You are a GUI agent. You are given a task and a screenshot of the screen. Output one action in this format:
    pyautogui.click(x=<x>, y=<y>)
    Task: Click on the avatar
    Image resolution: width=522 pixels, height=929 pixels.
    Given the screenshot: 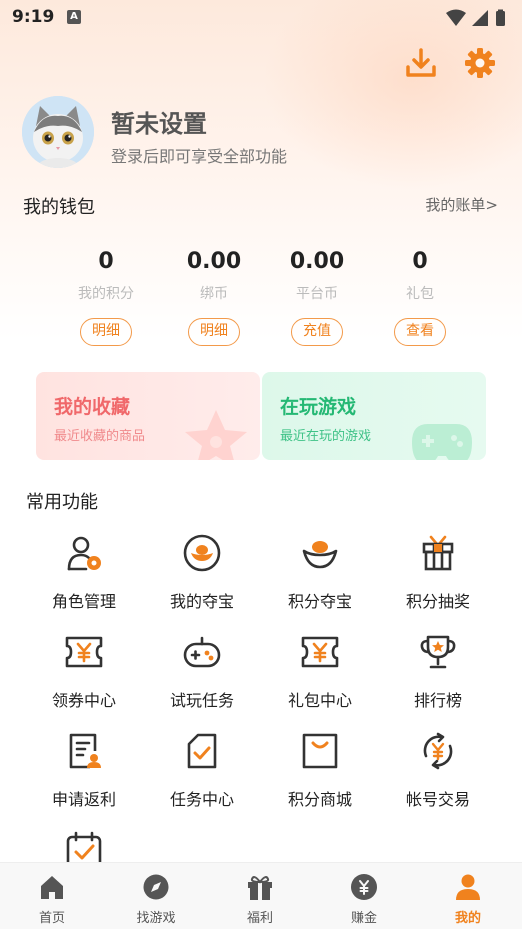 What is the action you would take?
    pyautogui.click(x=58, y=132)
    